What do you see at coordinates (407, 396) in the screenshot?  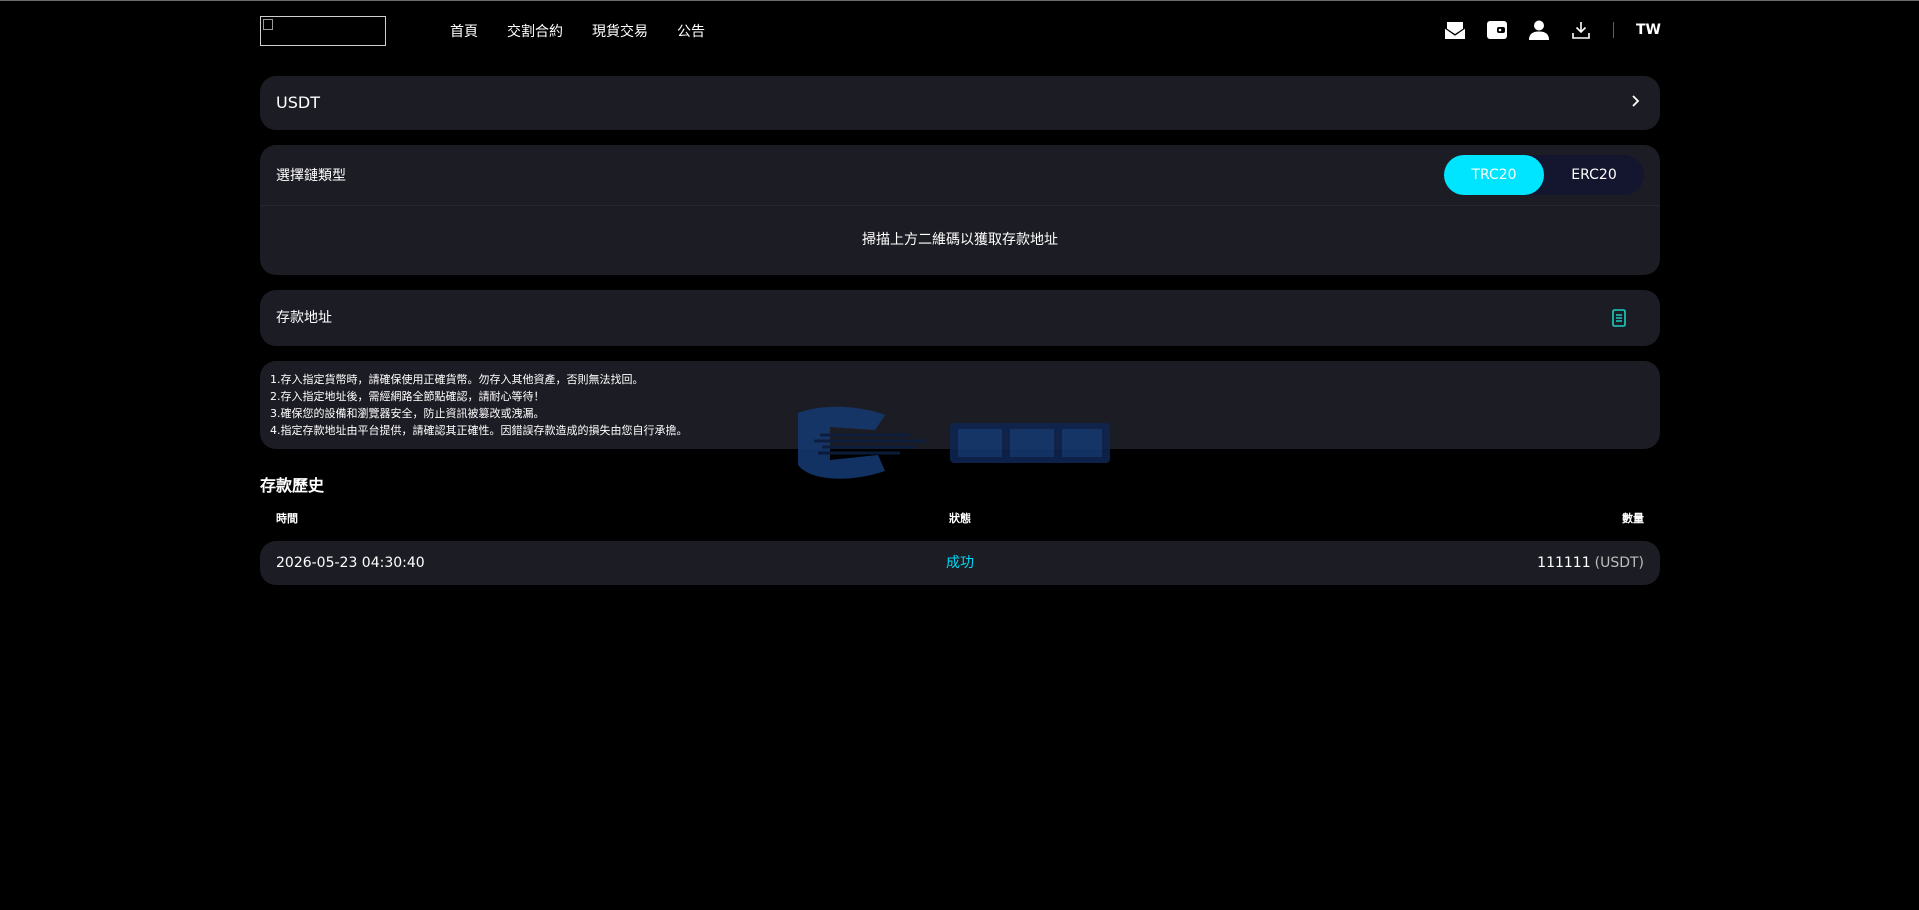 I see `note-item: 2.存入指定地址後，需經網路全節點確認，請耐心等待！` at bounding box center [407, 396].